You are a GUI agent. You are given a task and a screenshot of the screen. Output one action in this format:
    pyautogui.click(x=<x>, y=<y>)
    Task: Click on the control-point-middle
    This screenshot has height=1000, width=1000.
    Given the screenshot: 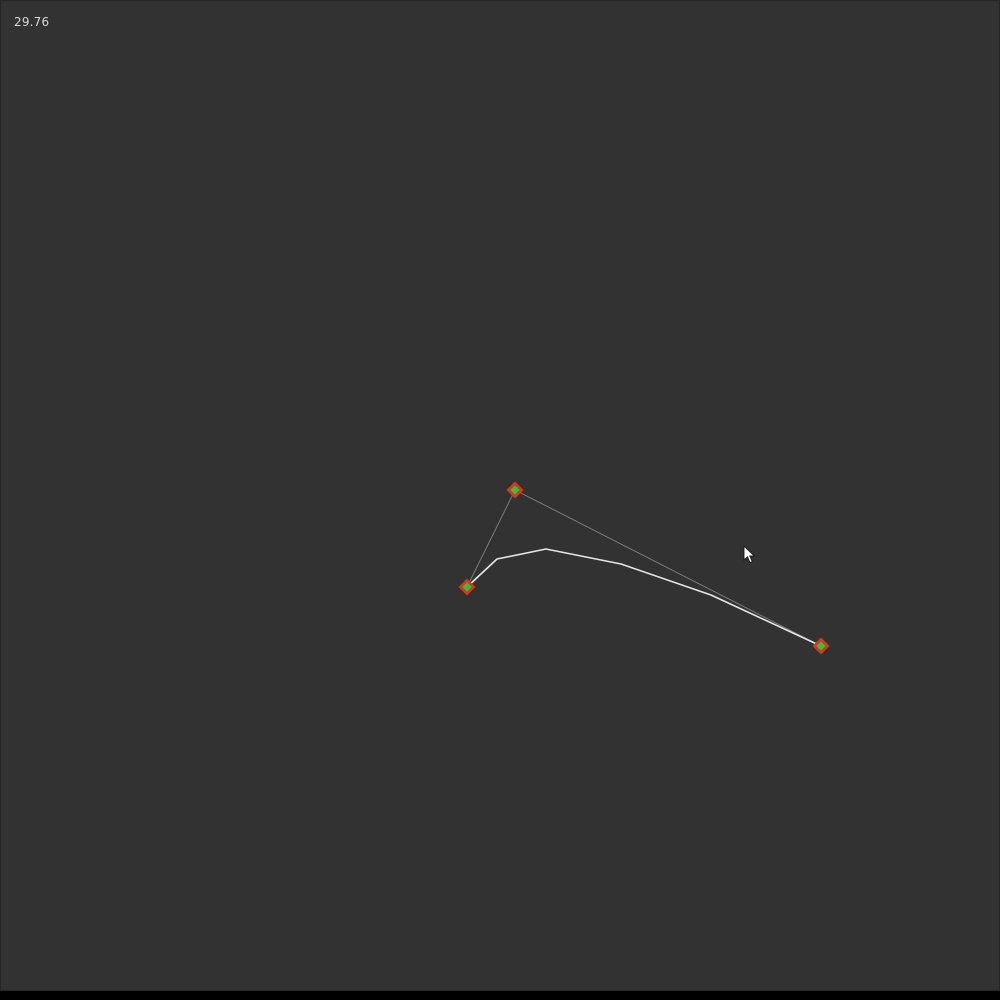 What is the action you would take?
    pyautogui.click(x=515, y=490)
    